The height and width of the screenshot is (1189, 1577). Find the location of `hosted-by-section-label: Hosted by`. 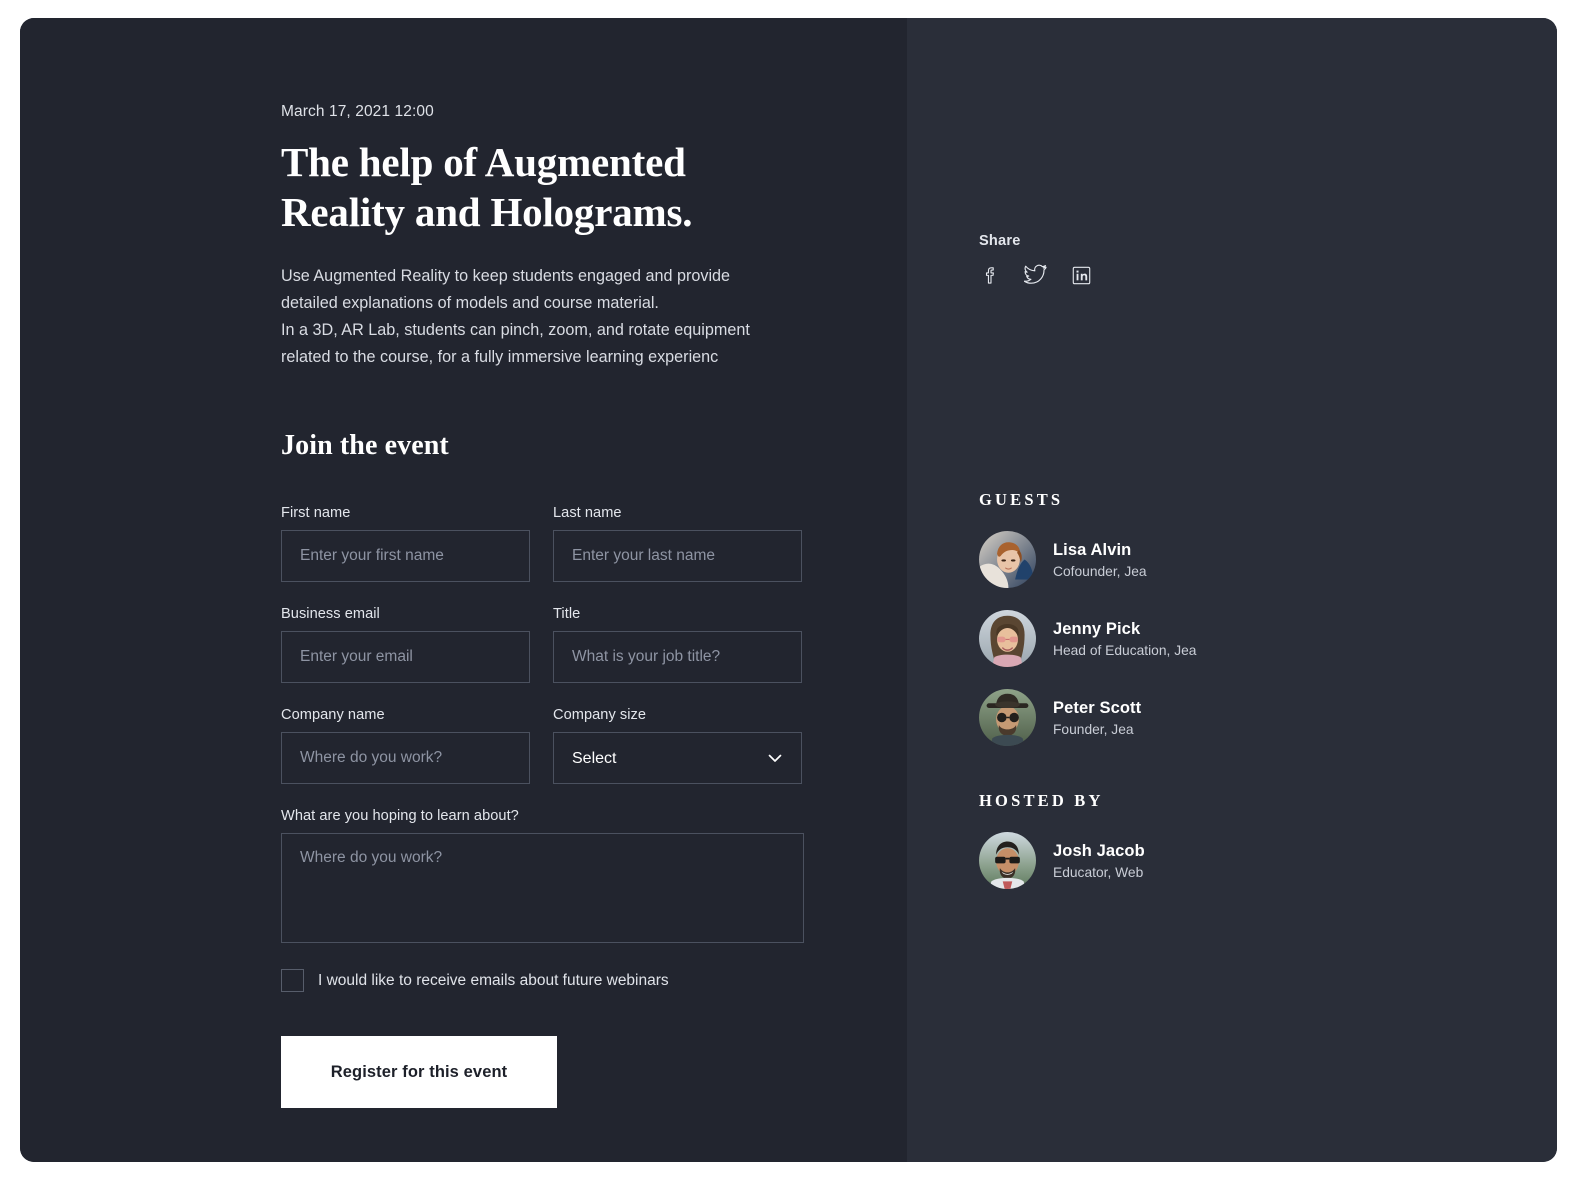

hosted-by-section-label: Hosted by is located at coordinates (1041, 800).